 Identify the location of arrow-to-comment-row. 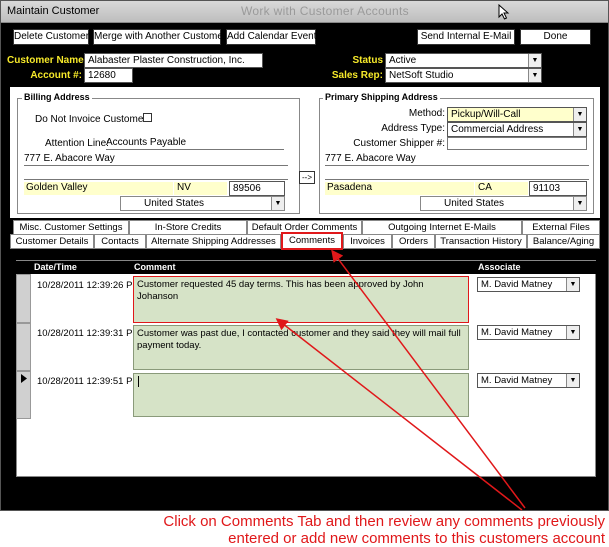
(399, 414).